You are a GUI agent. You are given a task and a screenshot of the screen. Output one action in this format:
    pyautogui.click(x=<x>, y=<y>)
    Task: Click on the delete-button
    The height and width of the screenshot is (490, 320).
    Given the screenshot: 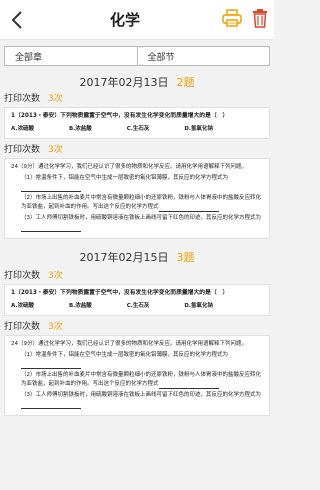 What is the action you would take?
    pyautogui.click(x=260, y=20)
    